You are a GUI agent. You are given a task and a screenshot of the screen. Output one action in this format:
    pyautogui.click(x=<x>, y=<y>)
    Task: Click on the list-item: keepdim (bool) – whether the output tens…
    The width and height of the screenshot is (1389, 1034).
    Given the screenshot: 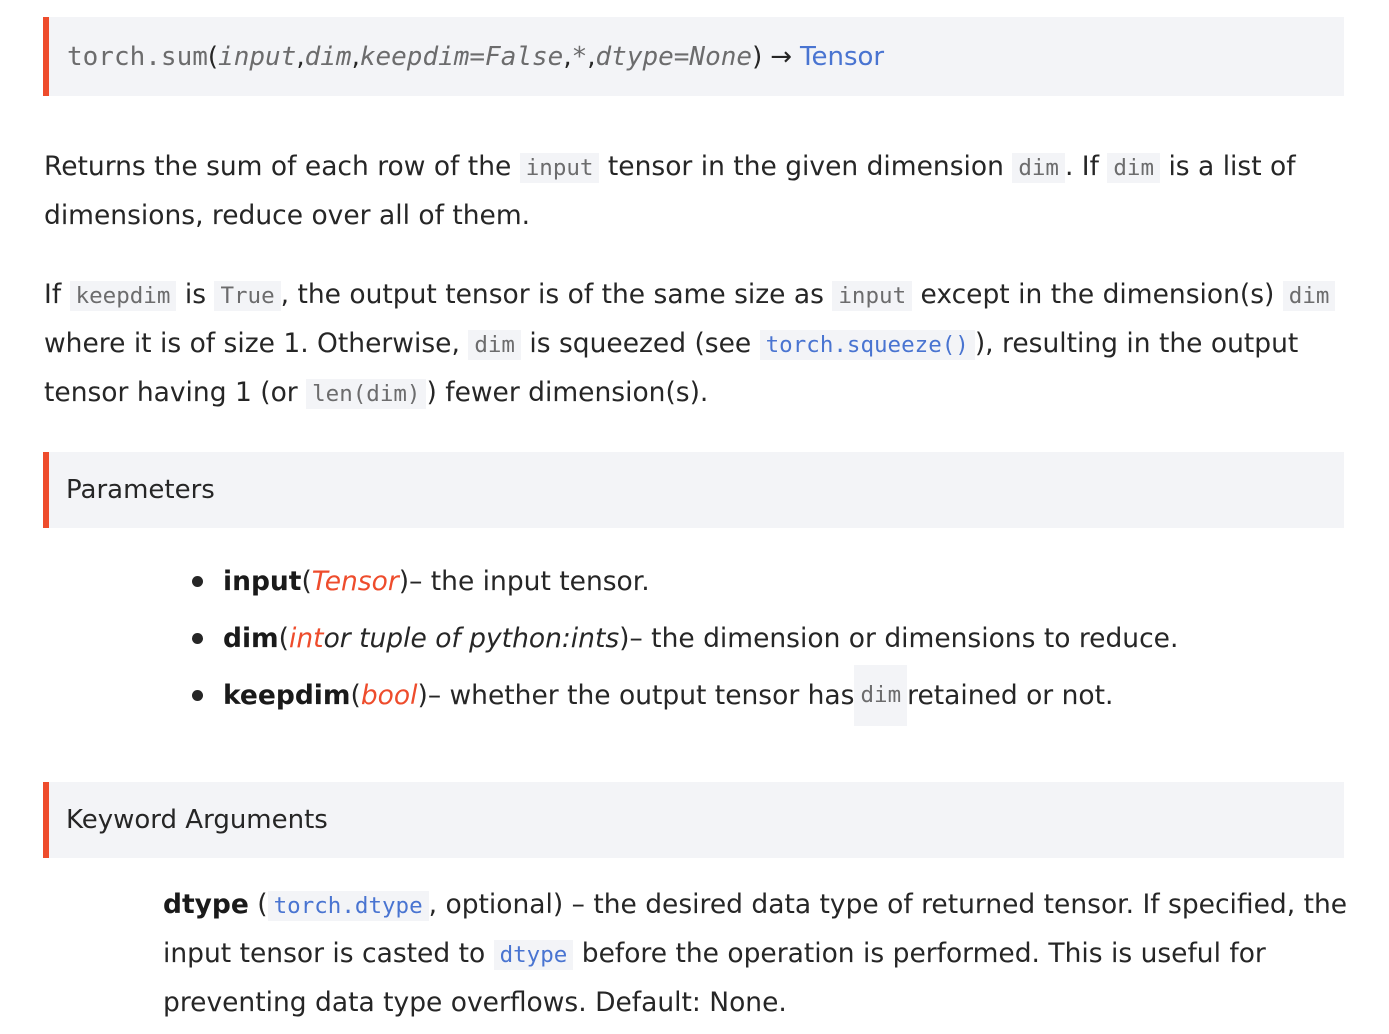 What is the action you would take?
    pyautogui.click(x=685, y=695)
    